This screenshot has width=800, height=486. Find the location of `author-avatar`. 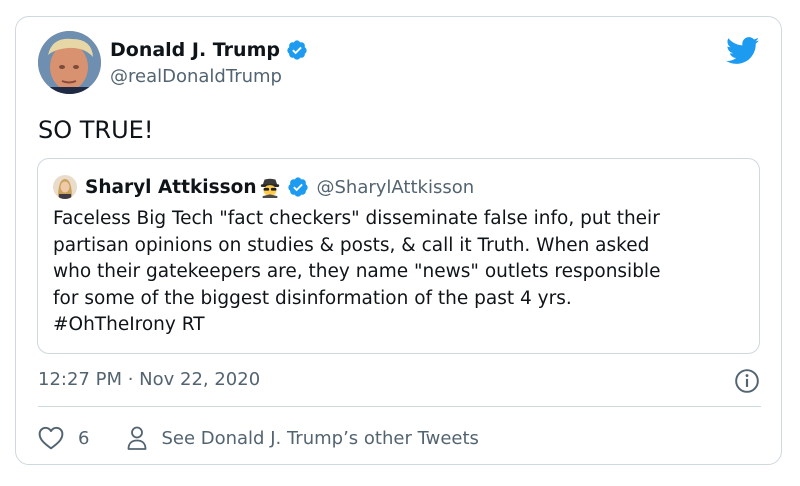

author-avatar is located at coordinates (69, 62).